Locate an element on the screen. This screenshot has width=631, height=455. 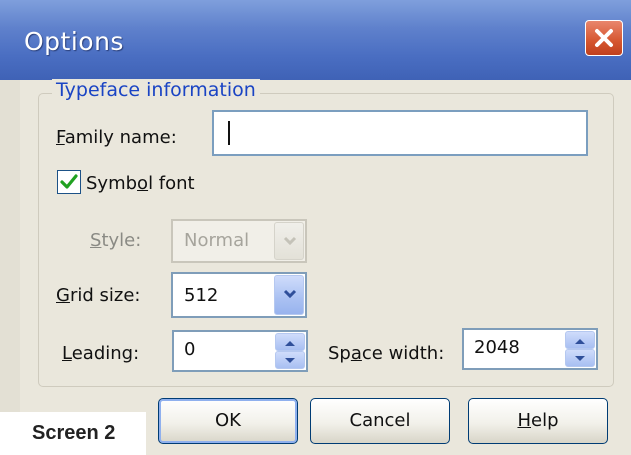
style-value: Normal is located at coordinates (217, 240).